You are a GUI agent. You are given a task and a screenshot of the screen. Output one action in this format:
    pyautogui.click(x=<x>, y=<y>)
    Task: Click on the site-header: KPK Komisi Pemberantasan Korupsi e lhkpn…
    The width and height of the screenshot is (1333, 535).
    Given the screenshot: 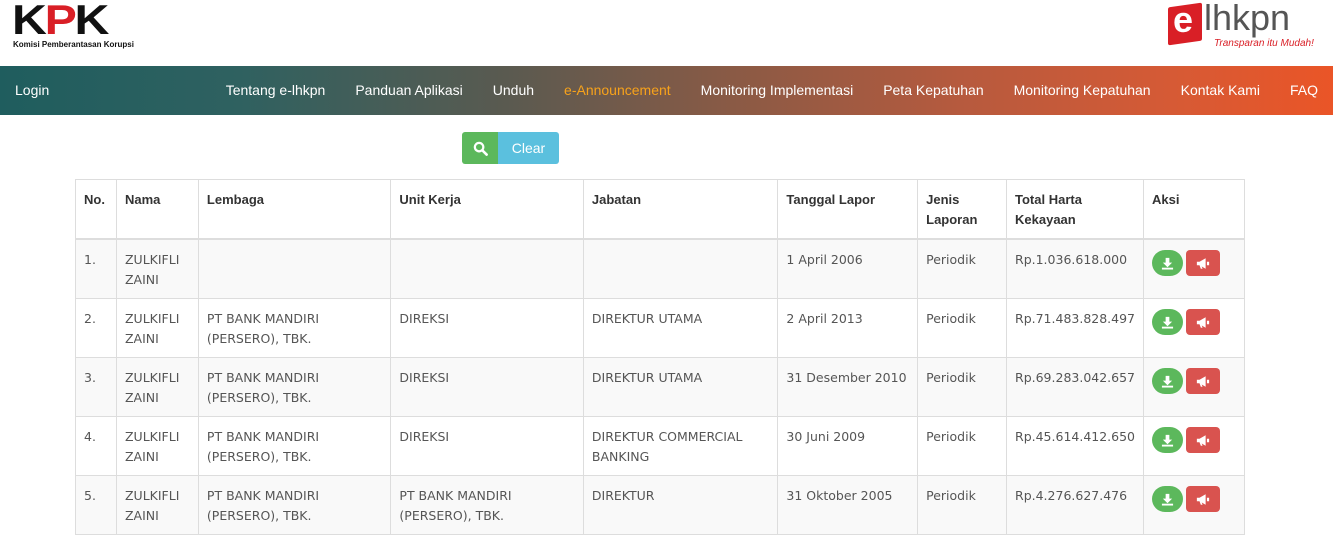 What is the action you would take?
    pyautogui.click(x=666, y=33)
    